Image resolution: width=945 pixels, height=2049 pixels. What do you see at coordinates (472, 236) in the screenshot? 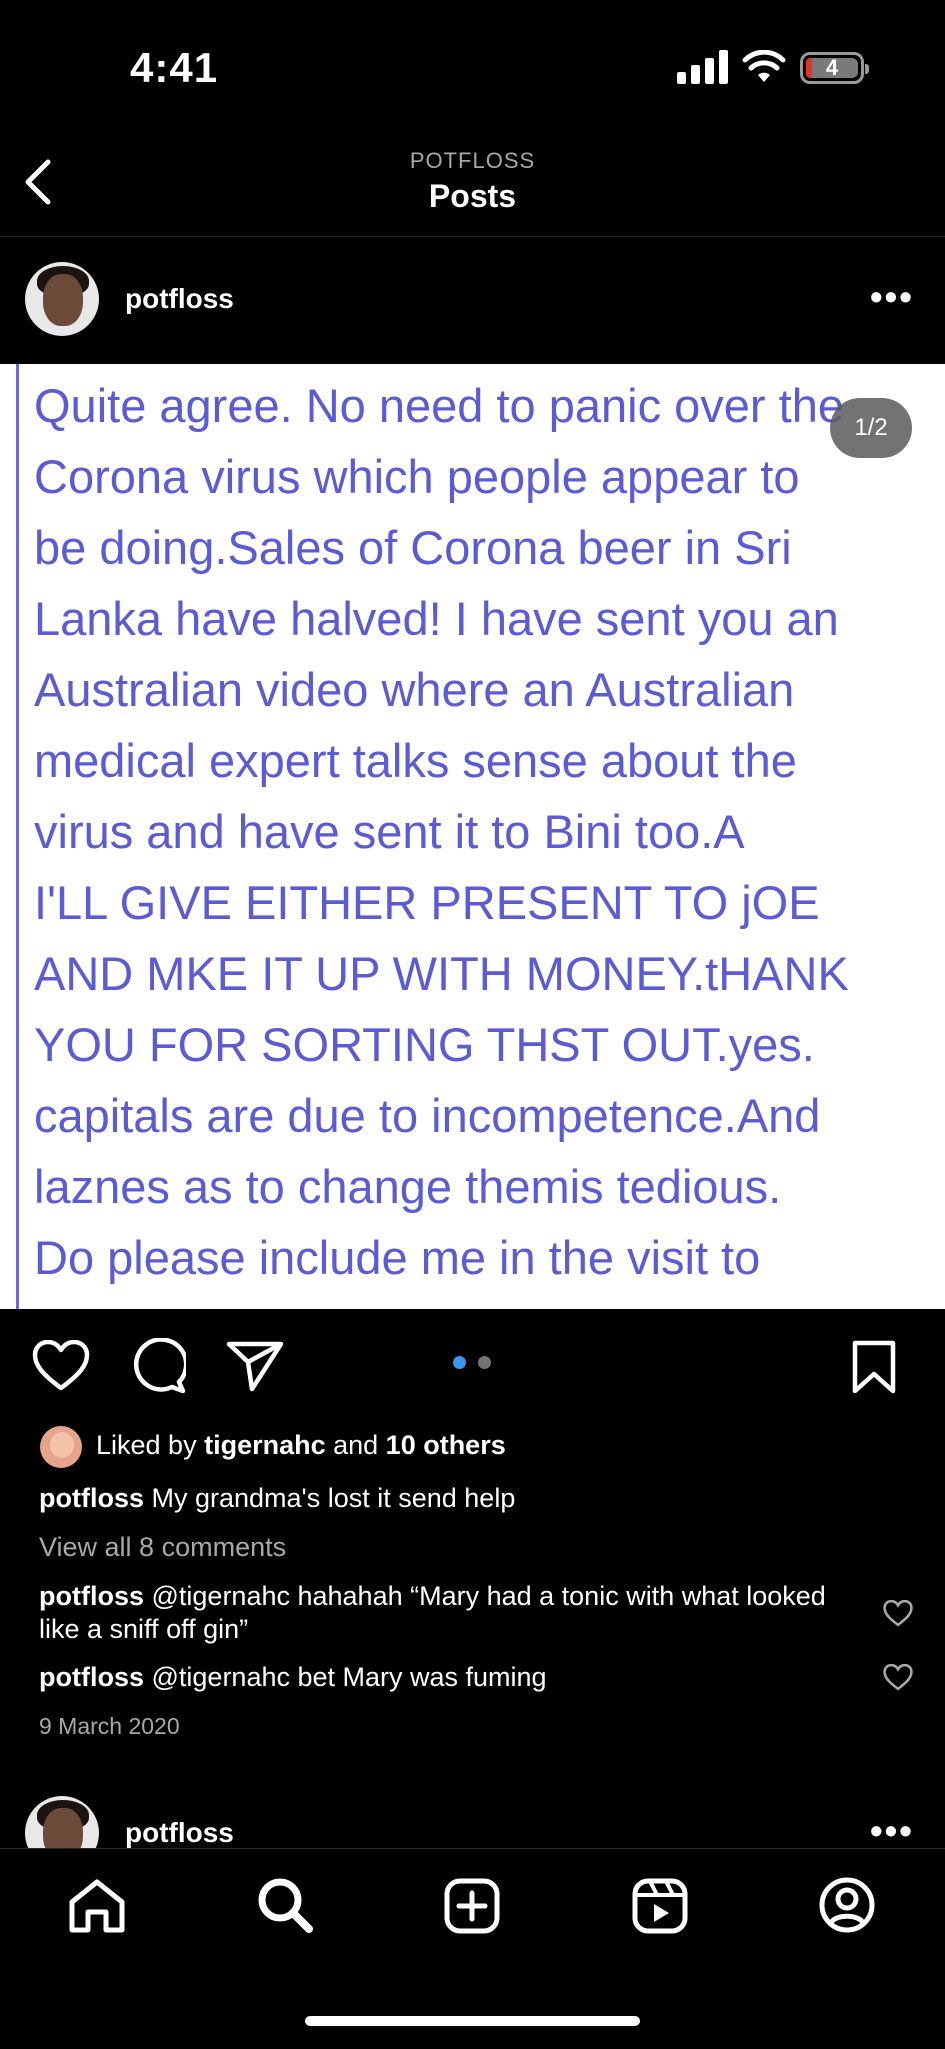
I see `header-divider` at bounding box center [472, 236].